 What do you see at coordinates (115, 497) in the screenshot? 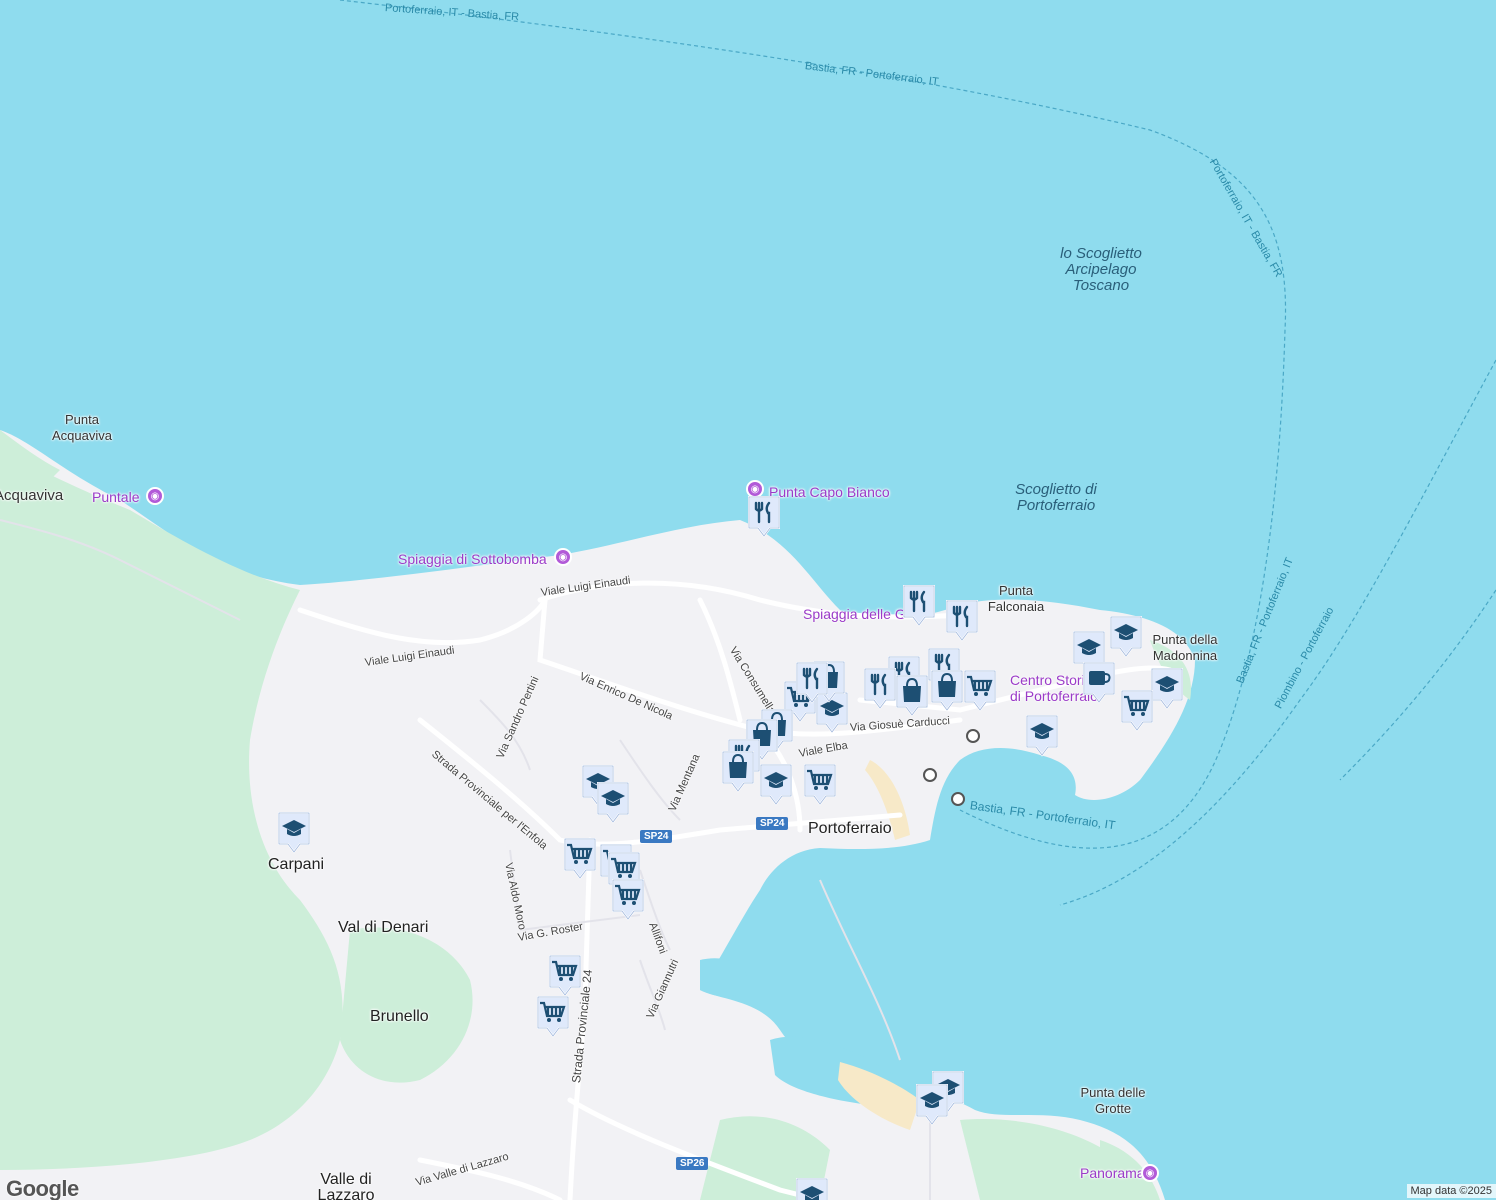
I see `puntale-label: Puntale` at bounding box center [115, 497].